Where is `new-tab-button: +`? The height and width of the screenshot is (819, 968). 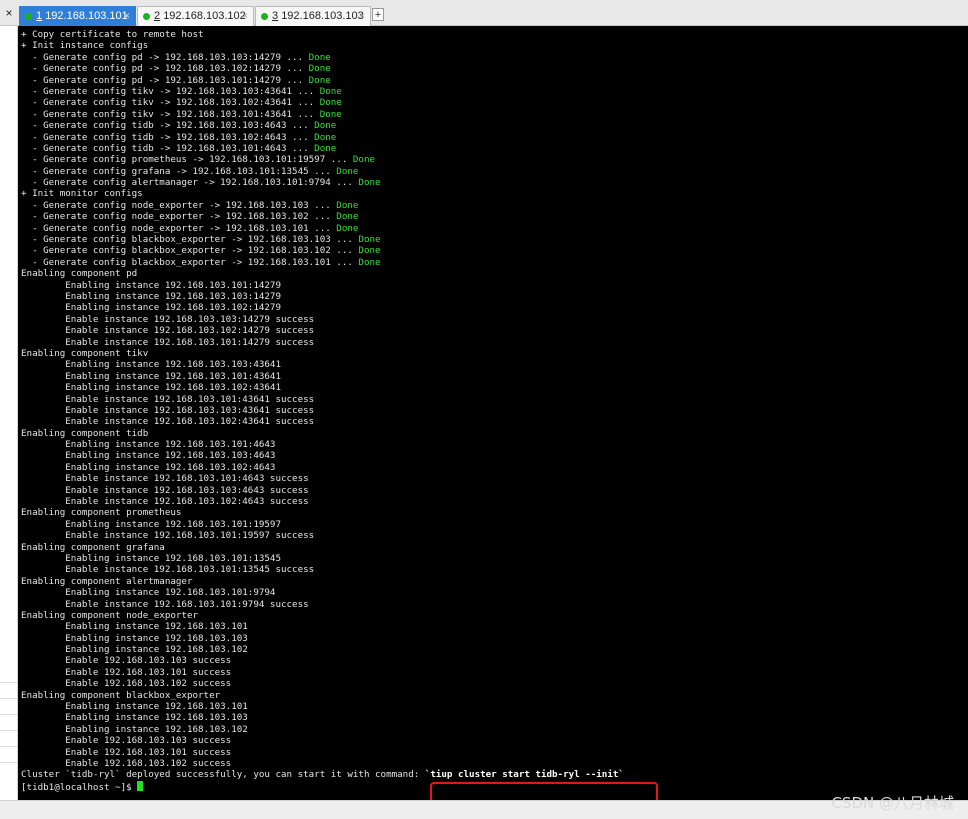
new-tab-button: + is located at coordinates (378, 14).